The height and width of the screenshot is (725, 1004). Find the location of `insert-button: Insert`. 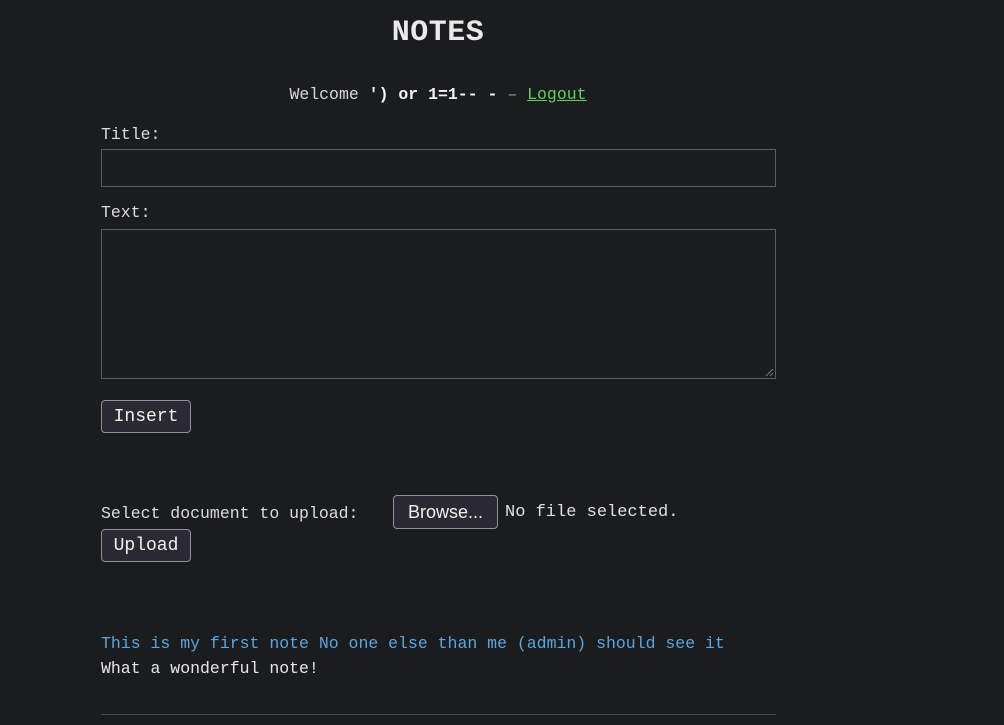

insert-button: Insert is located at coordinates (146, 416).